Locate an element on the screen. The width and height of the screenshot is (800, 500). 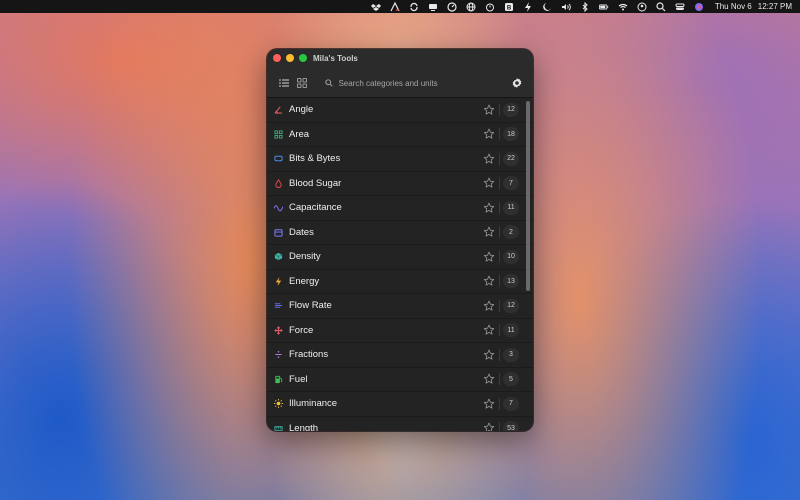
zoom-button is located at coordinates (303, 58).